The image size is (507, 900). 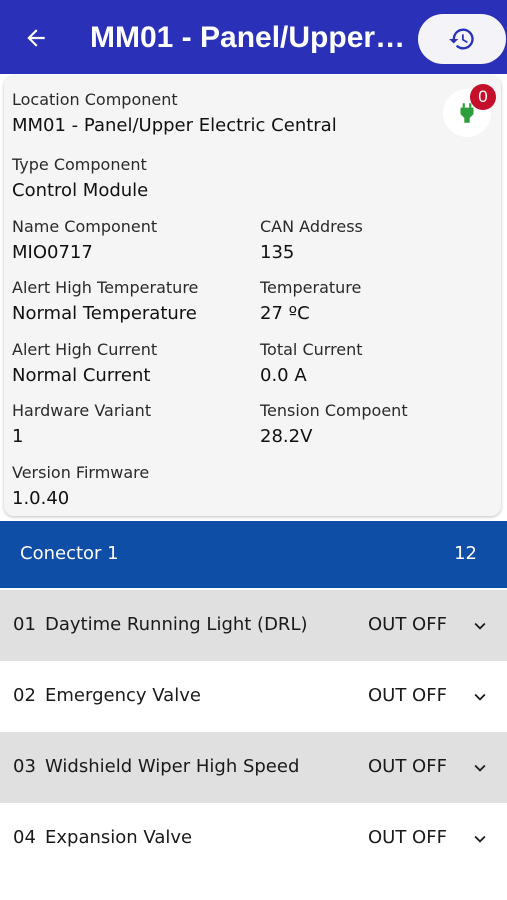 What do you see at coordinates (81, 375) in the screenshot?
I see `alert-current-value: Normal Current` at bounding box center [81, 375].